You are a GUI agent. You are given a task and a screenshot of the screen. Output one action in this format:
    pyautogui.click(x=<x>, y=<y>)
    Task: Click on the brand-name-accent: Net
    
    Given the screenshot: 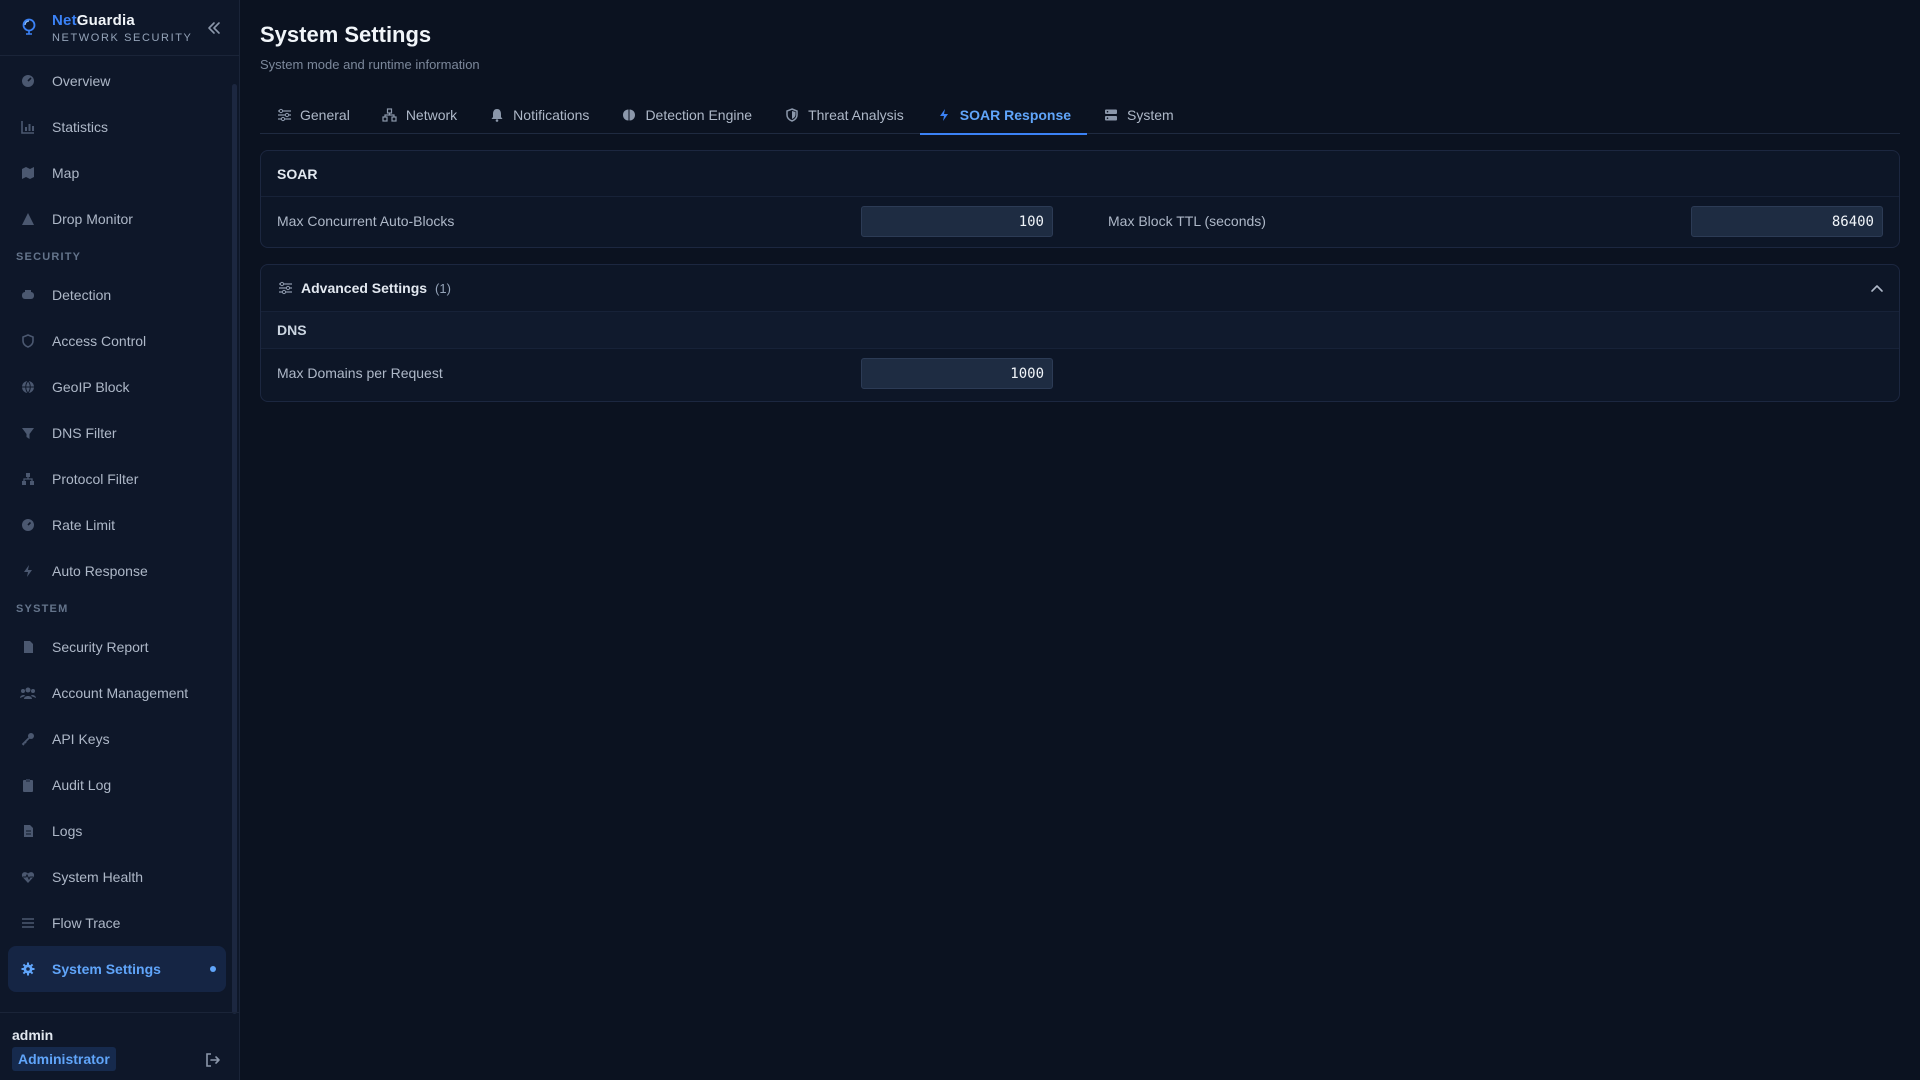 What is the action you would take?
    pyautogui.click(x=64, y=20)
    